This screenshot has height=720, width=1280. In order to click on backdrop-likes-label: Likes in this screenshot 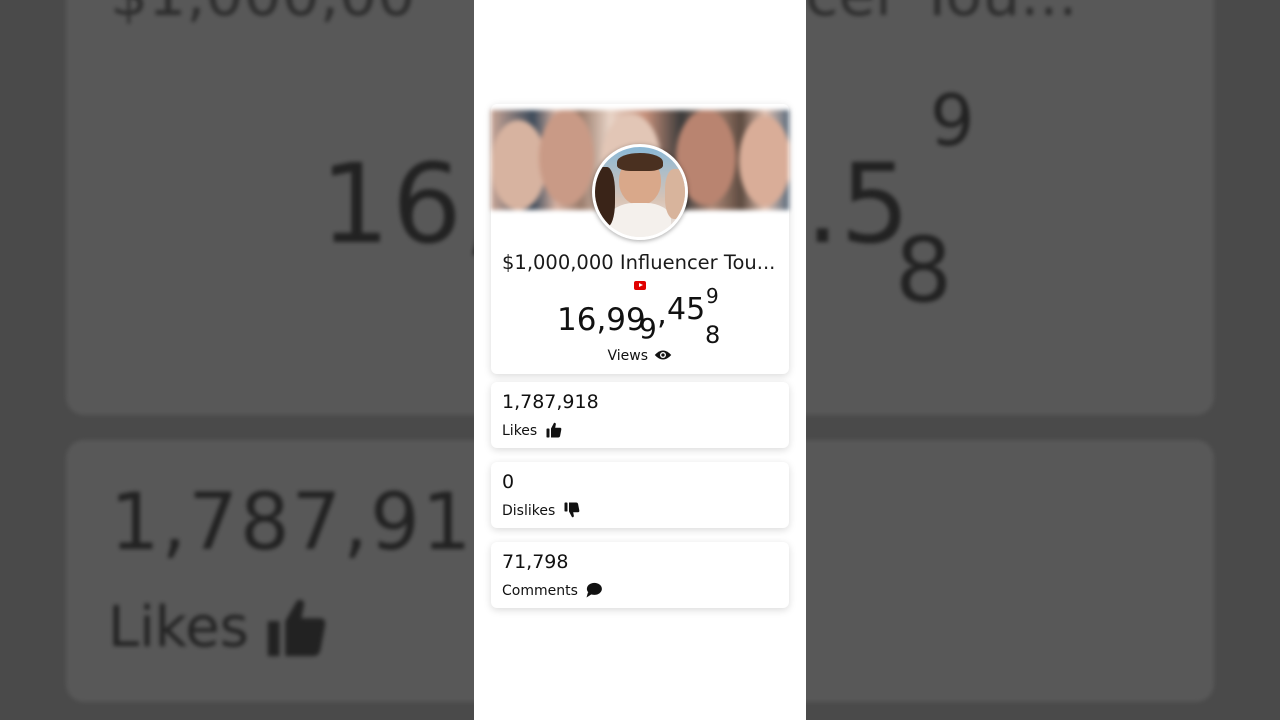, I will do `click(178, 627)`.